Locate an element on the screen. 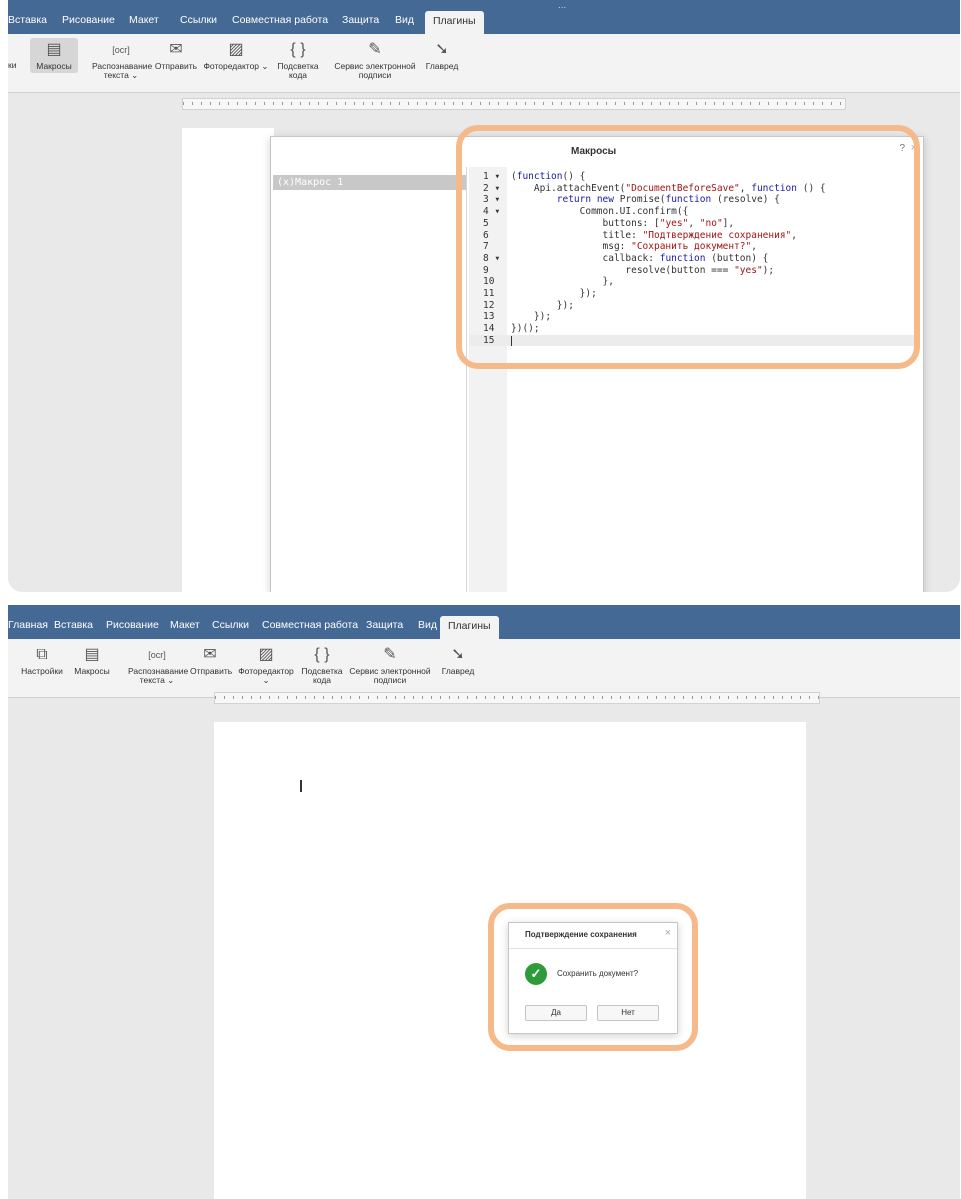 The image size is (961, 1199). code-text: return new Promise(function (resolve) { is located at coordinates (668, 200).